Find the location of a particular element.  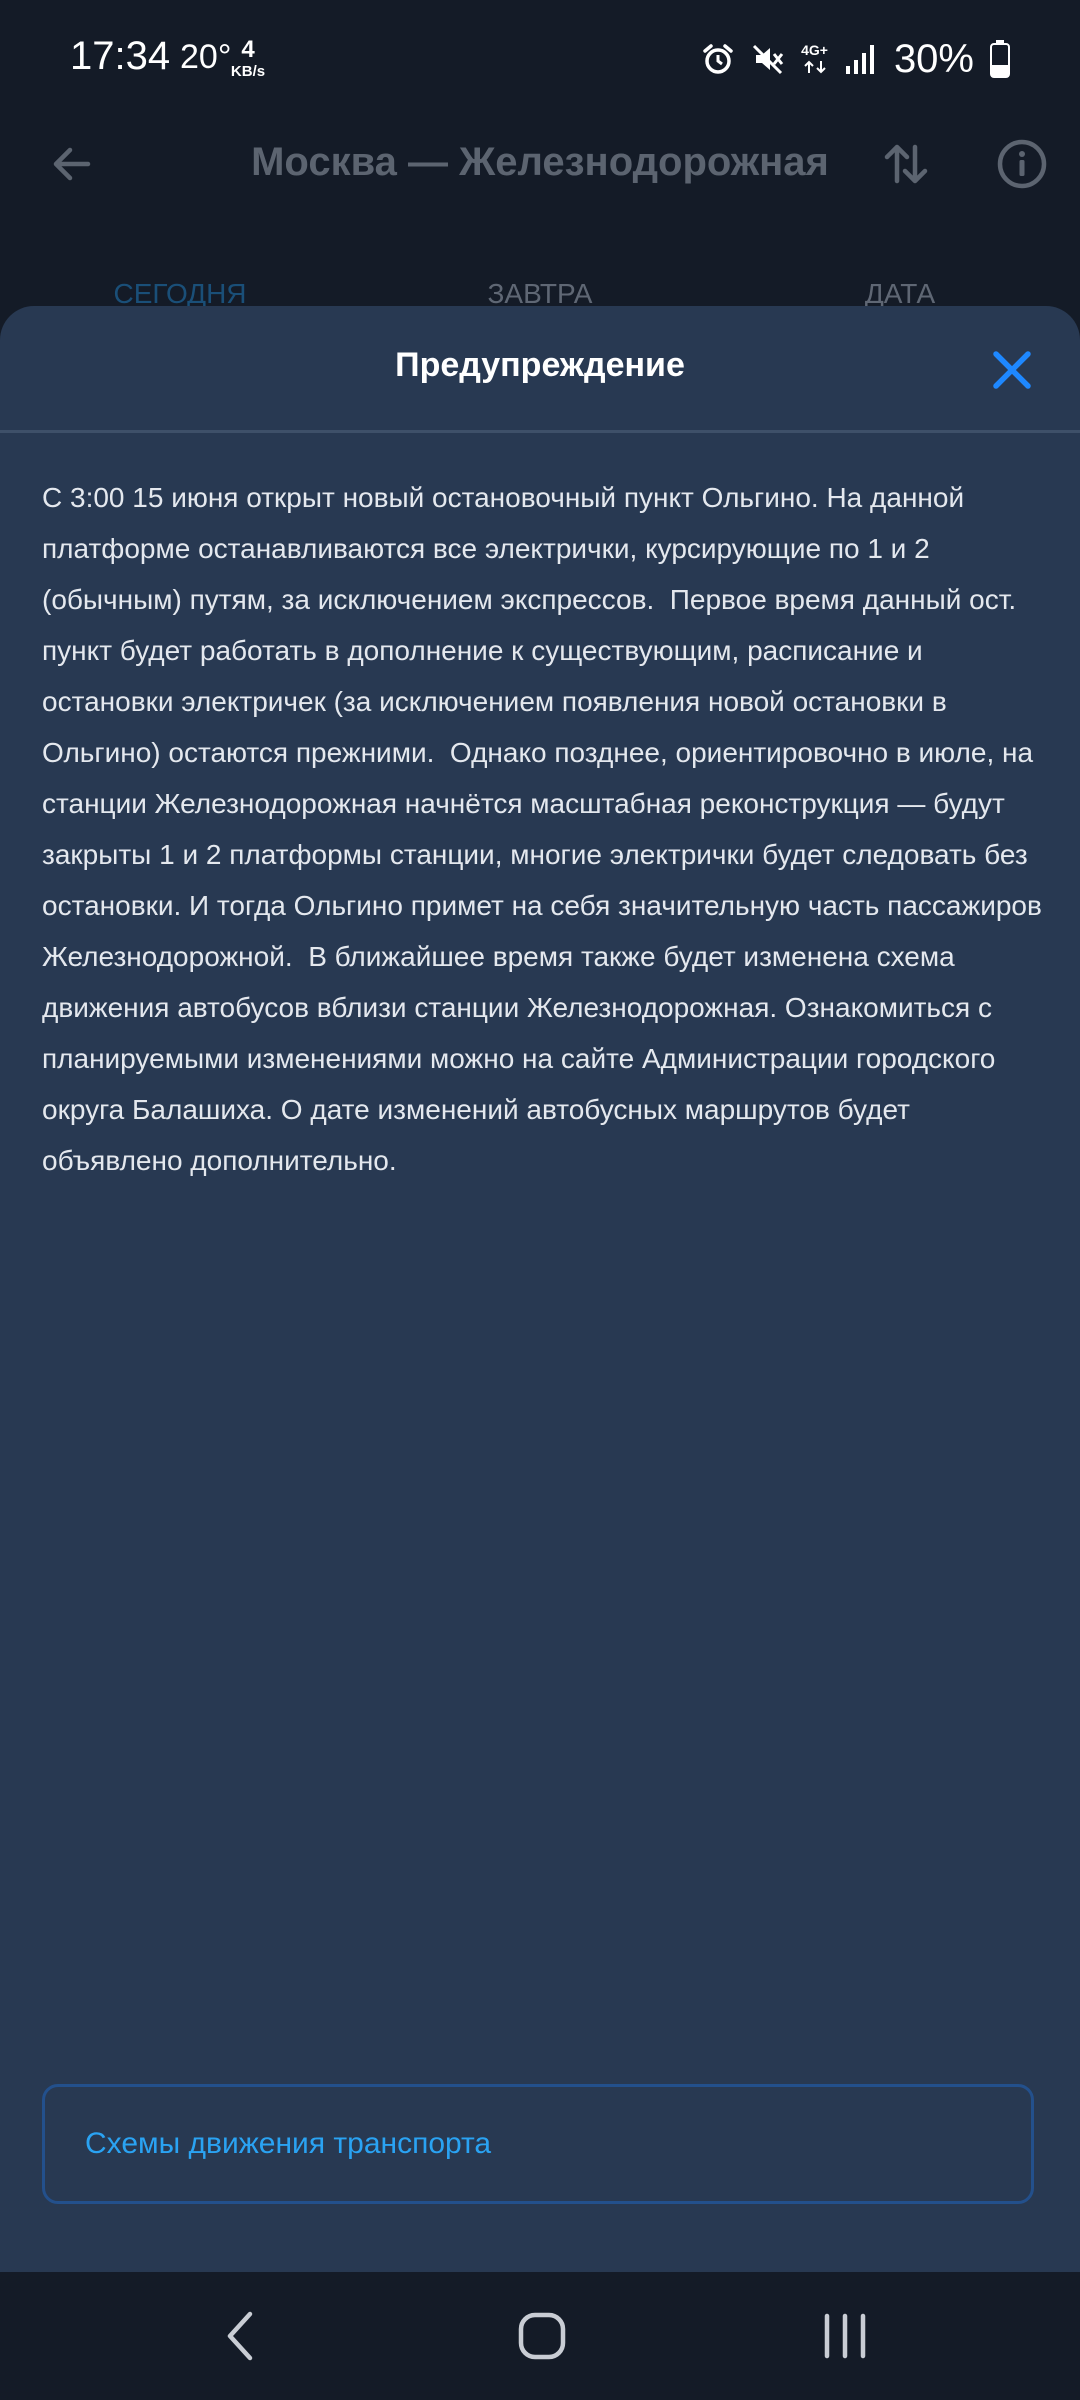

home-icon is located at coordinates (542, 2336).